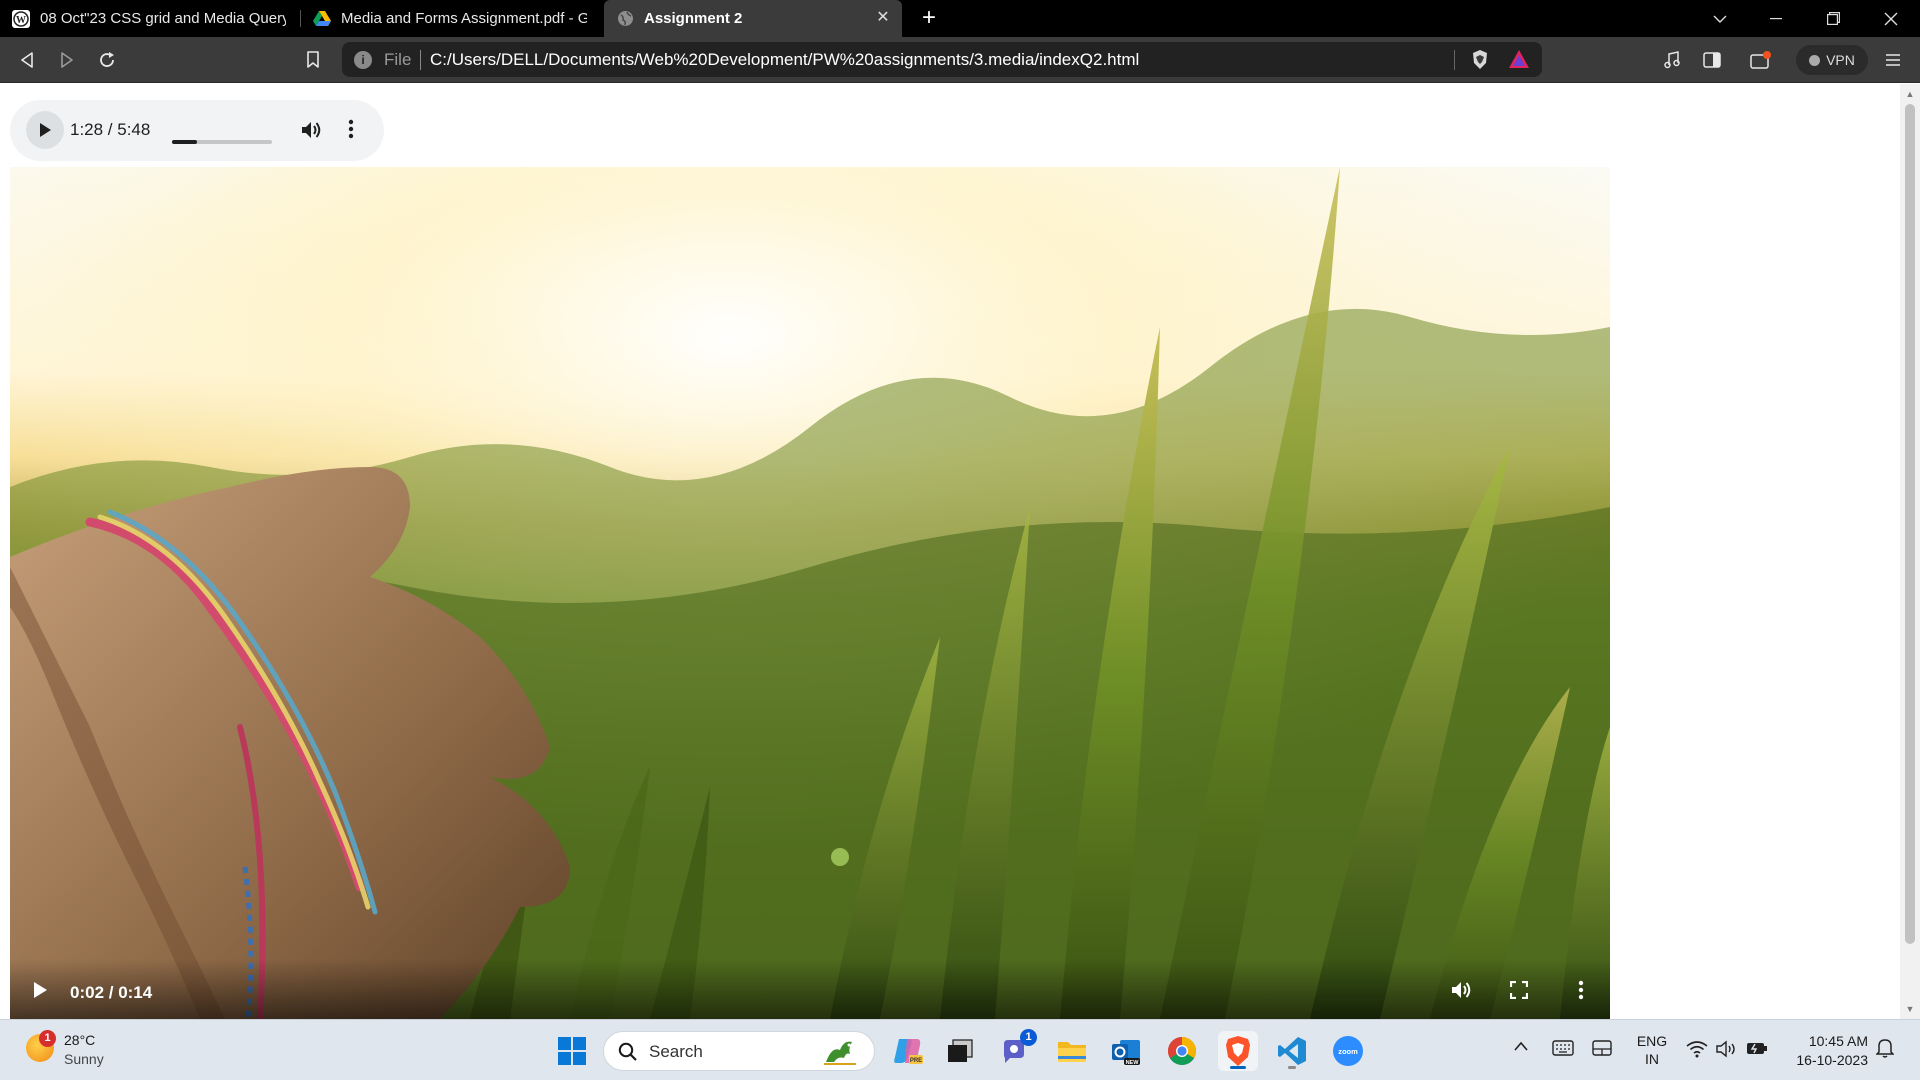 This screenshot has height=1080, width=1920. Describe the element at coordinates (1028, 1037) in the screenshot. I see `teams-notification-badge: 1` at that location.